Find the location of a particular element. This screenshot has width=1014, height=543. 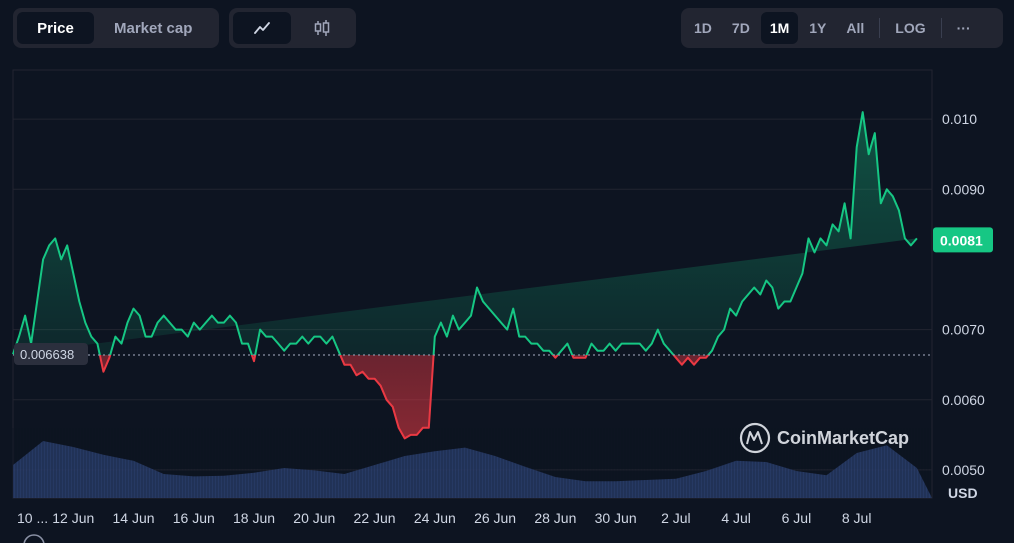

x-tick-label: 24 Jun is located at coordinates (435, 518).